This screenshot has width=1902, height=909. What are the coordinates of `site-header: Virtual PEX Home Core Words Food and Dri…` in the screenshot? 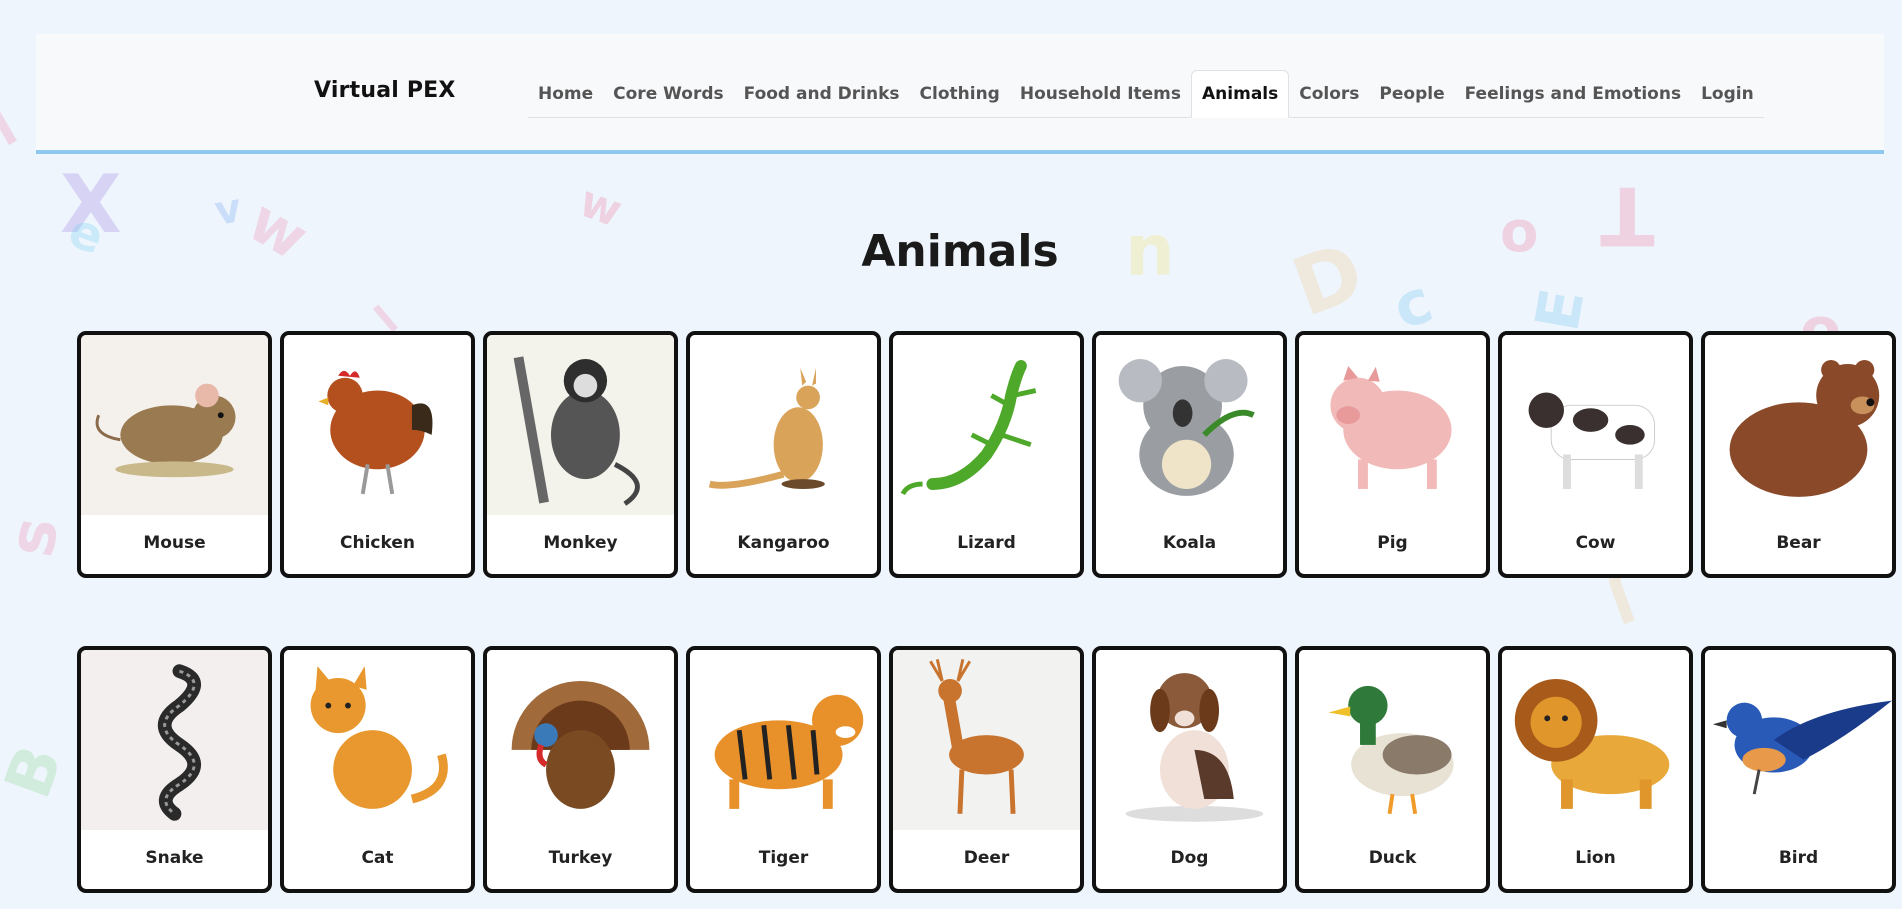 It's located at (960, 94).